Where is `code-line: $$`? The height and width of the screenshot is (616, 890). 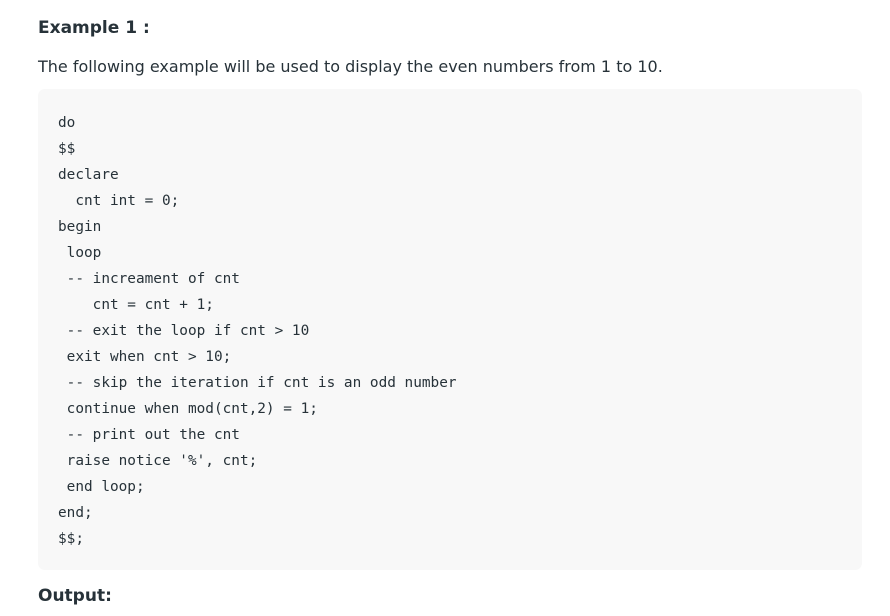
code-line: $$ is located at coordinates (67, 149).